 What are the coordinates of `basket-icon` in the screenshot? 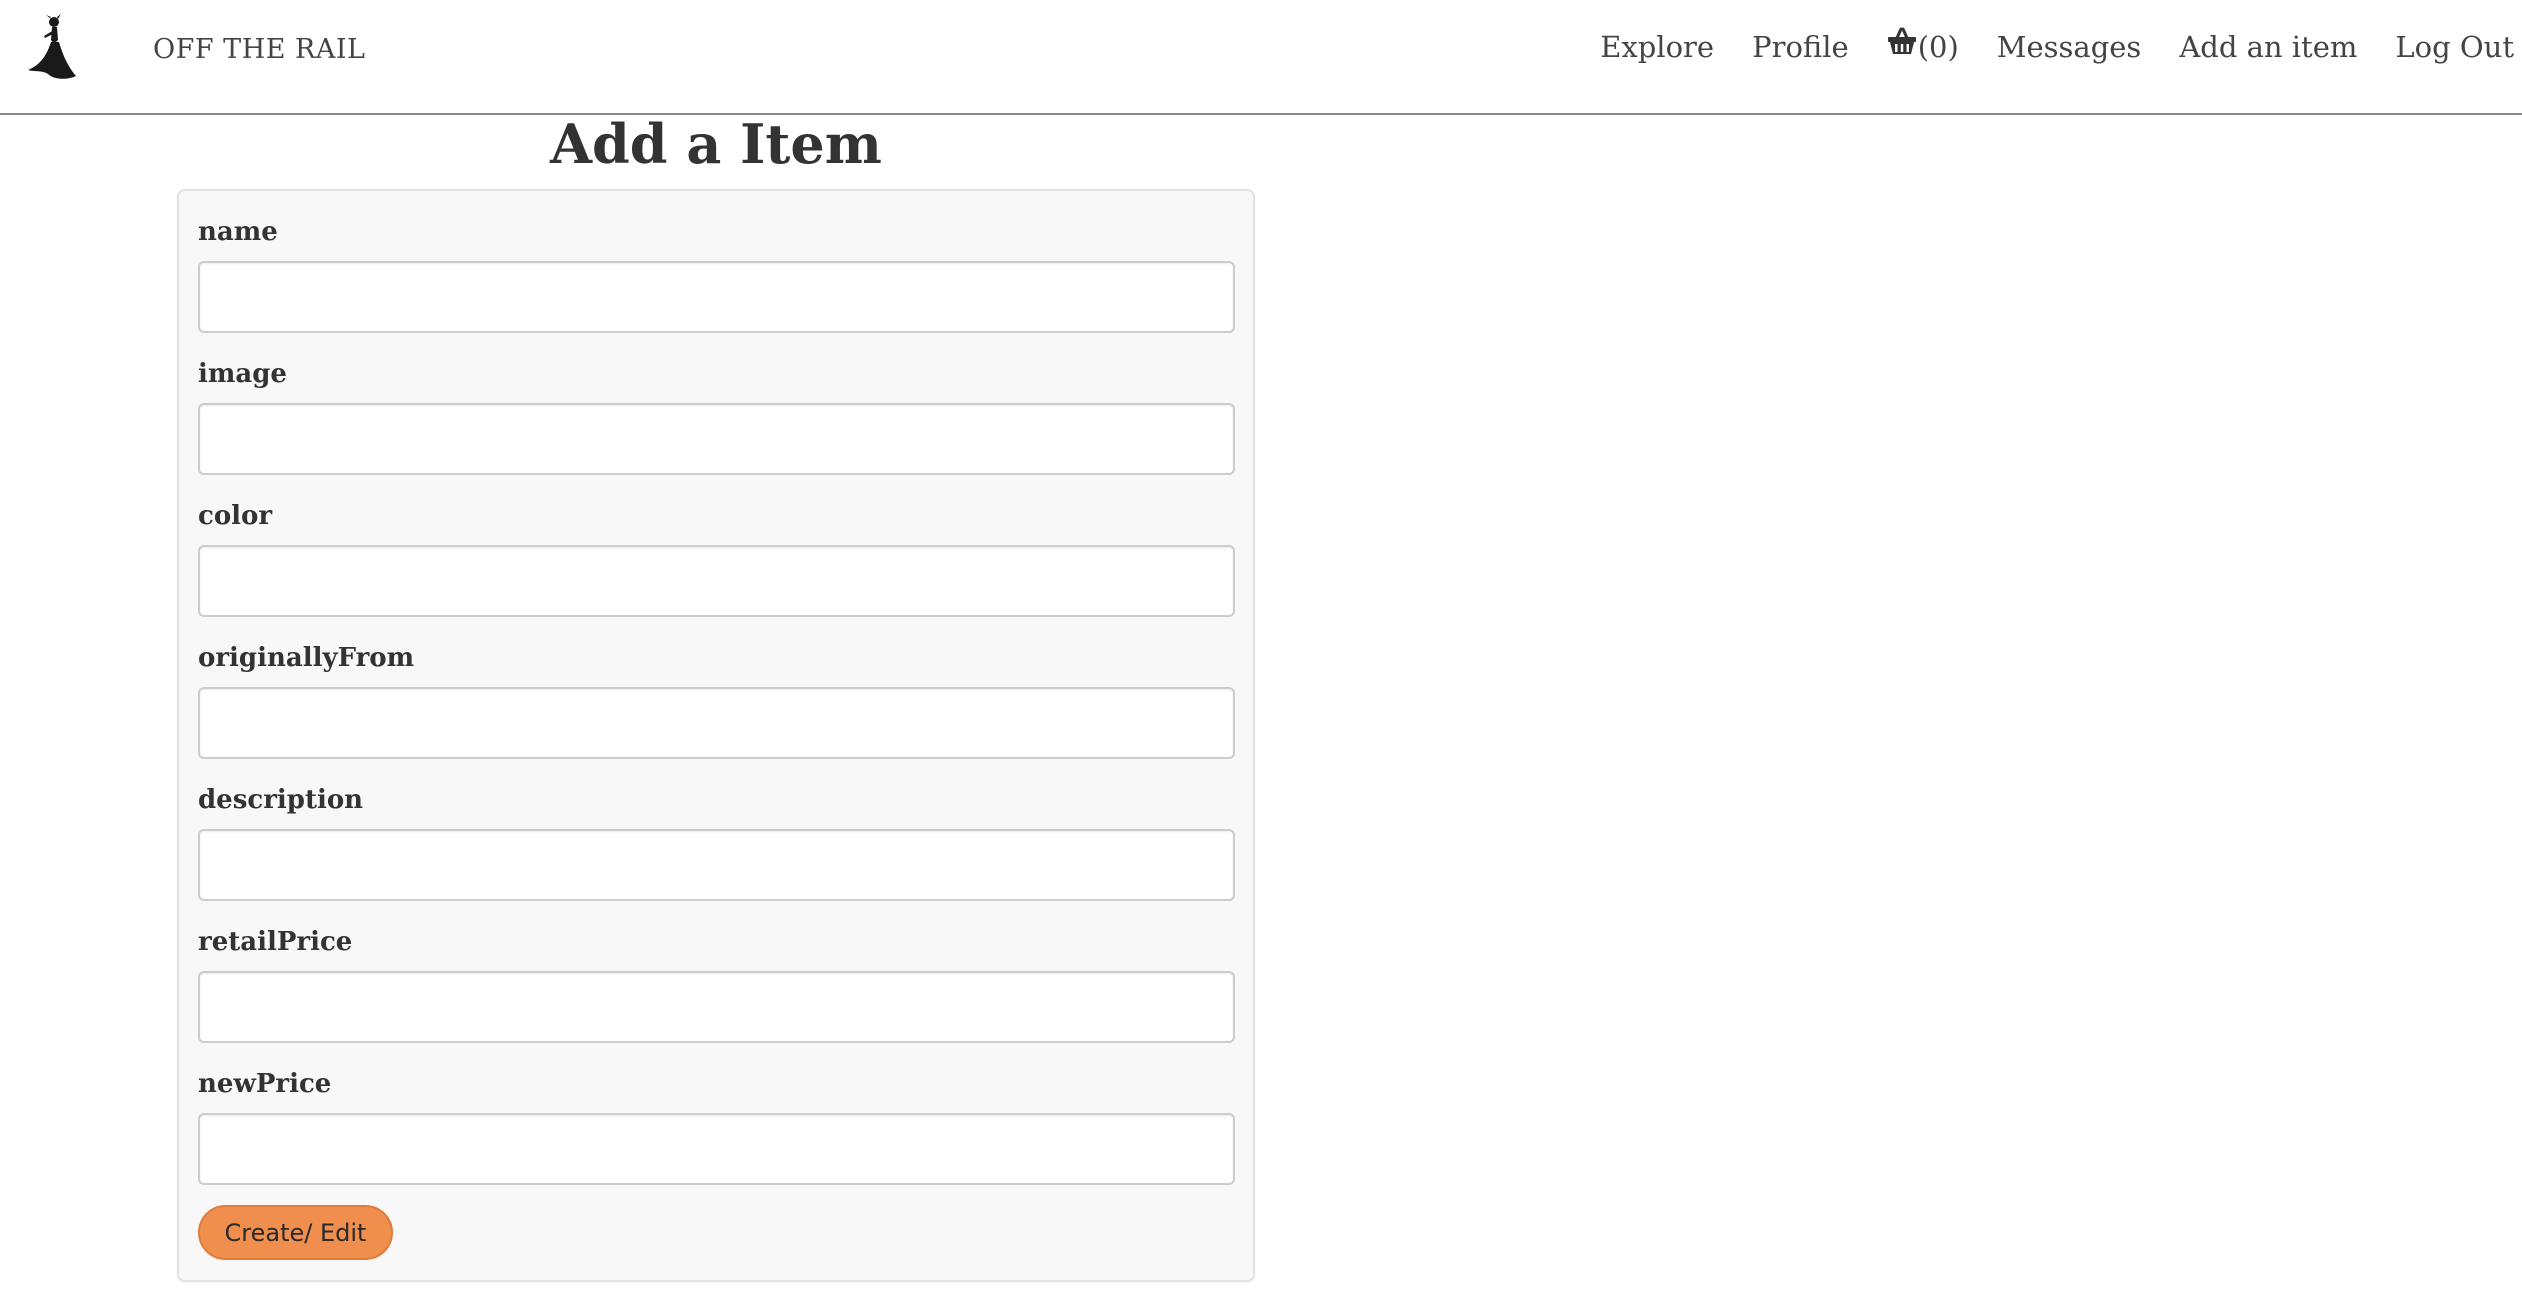 It's located at (1901, 40).